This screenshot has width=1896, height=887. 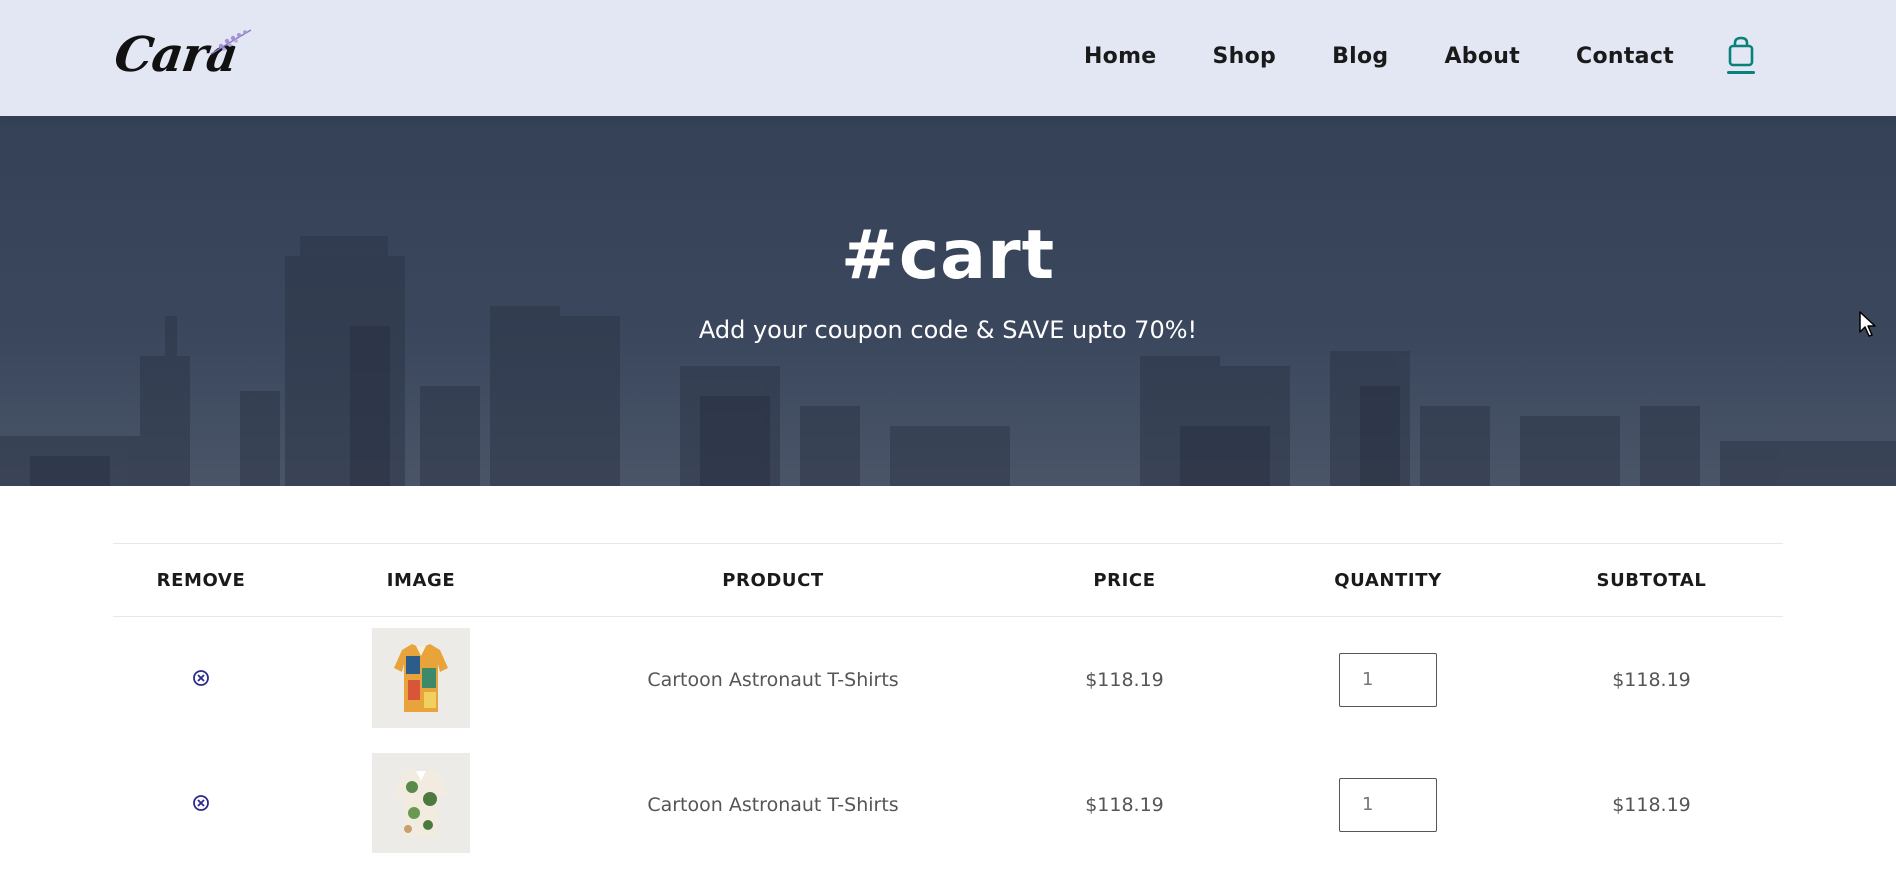 I want to click on floral-shirt-image, so click(x=421, y=802).